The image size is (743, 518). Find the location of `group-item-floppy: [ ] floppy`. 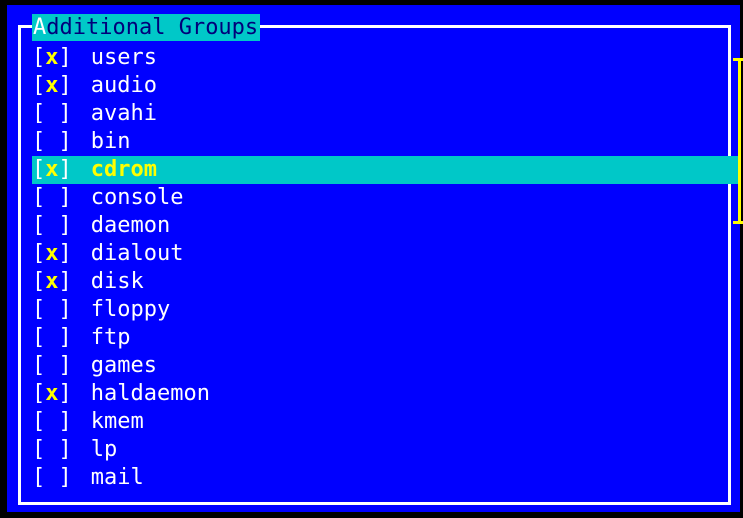

group-item-floppy: [ ] floppy is located at coordinates (385, 310).